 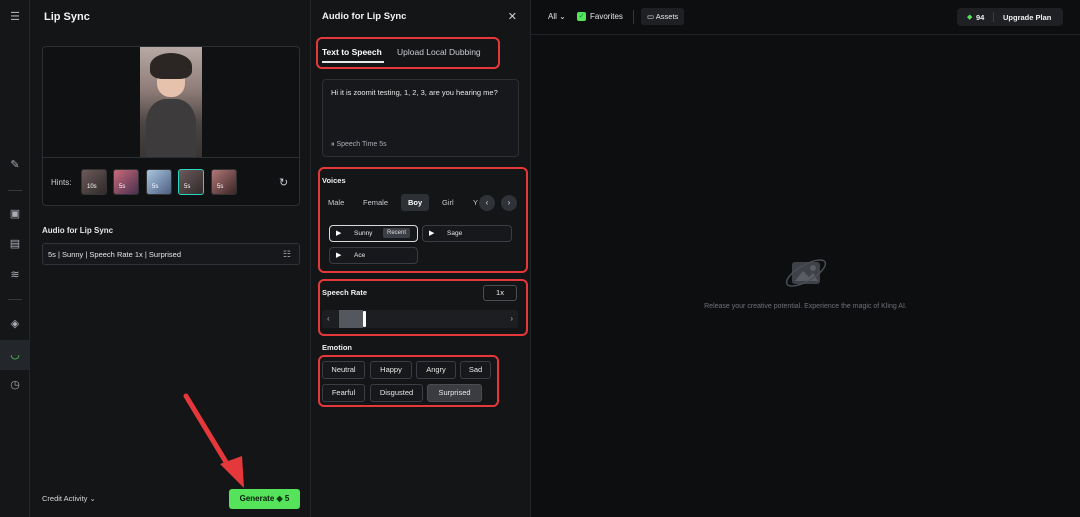 What do you see at coordinates (115, 254) in the screenshot?
I see `audio-summary-text: 5s | Sunny | Speech Rate 1x | Surprised` at bounding box center [115, 254].